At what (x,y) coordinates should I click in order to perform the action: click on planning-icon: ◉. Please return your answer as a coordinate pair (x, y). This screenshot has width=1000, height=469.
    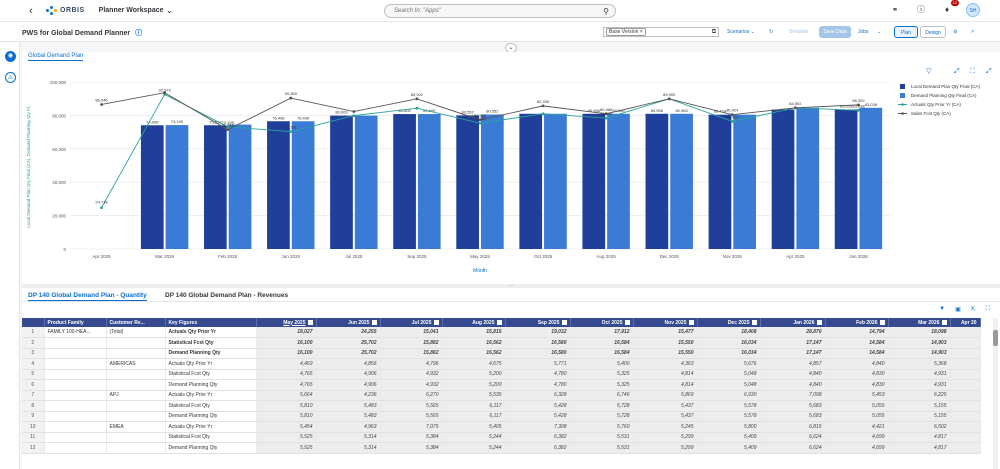
    Looking at the image, I should click on (10, 56).